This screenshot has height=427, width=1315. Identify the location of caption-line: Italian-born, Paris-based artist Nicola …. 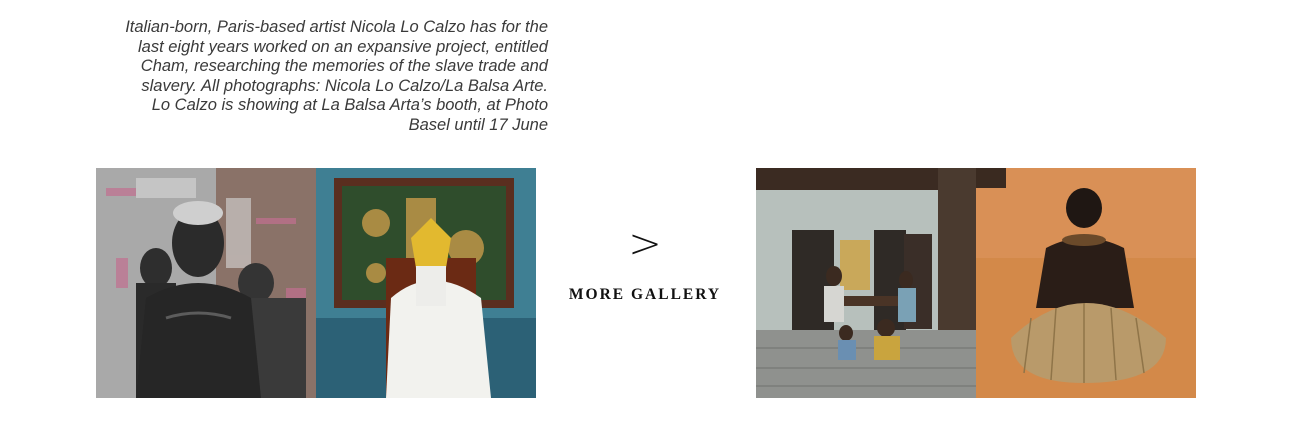
(336, 27).